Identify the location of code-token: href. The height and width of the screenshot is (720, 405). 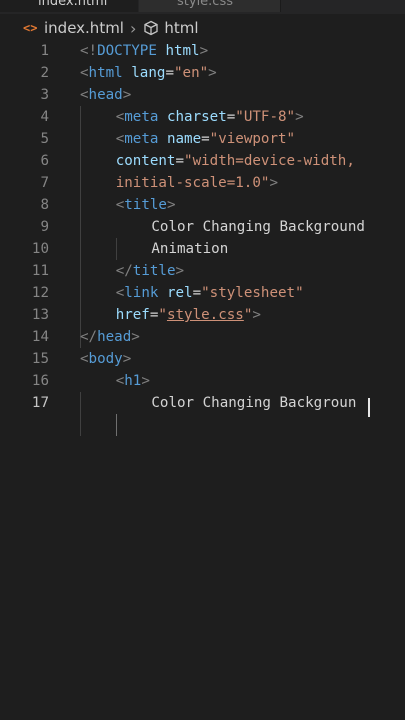
(132, 315).